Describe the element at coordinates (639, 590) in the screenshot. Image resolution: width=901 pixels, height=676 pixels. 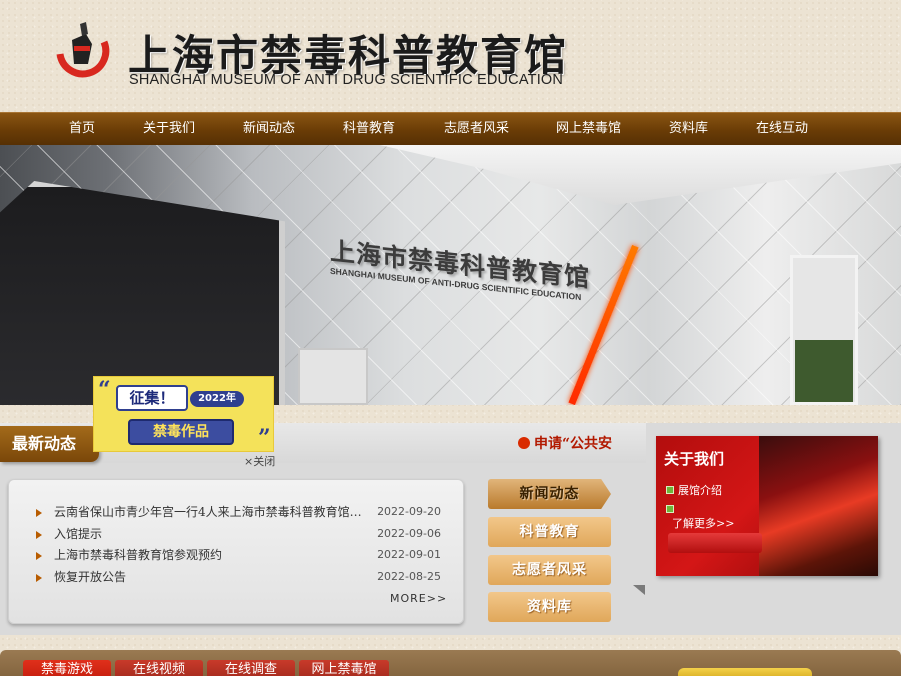
I see `corner-fold-icon` at that location.